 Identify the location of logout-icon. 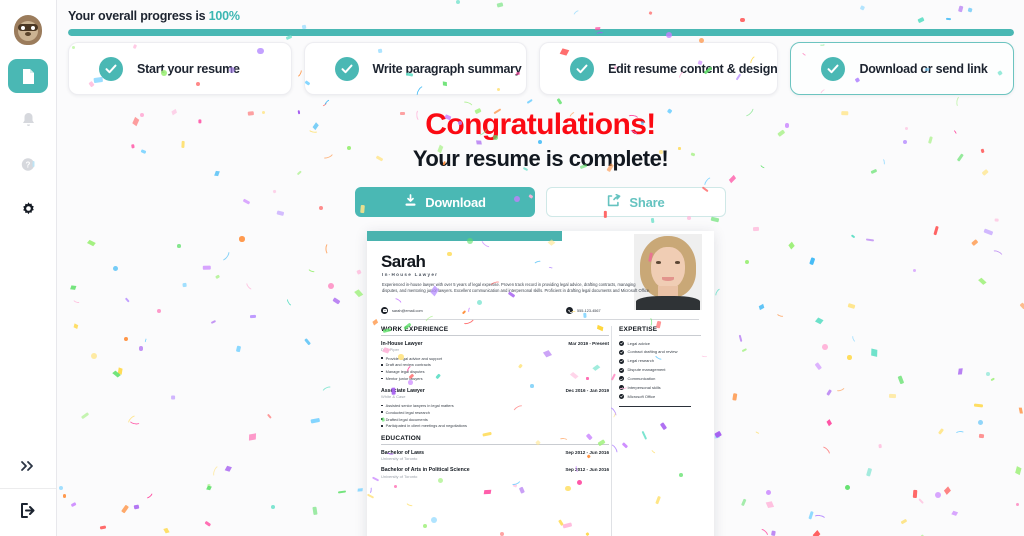
(28, 512).